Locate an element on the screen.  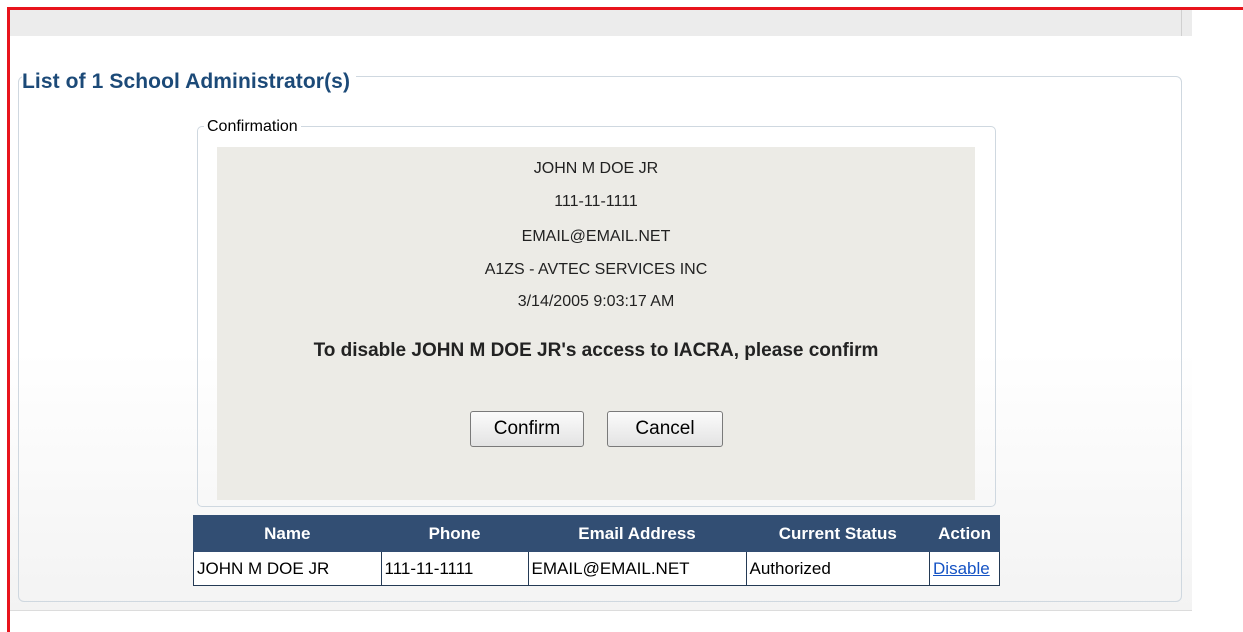
section-title: List of 1 School Administrator(s) is located at coordinates (189, 82).